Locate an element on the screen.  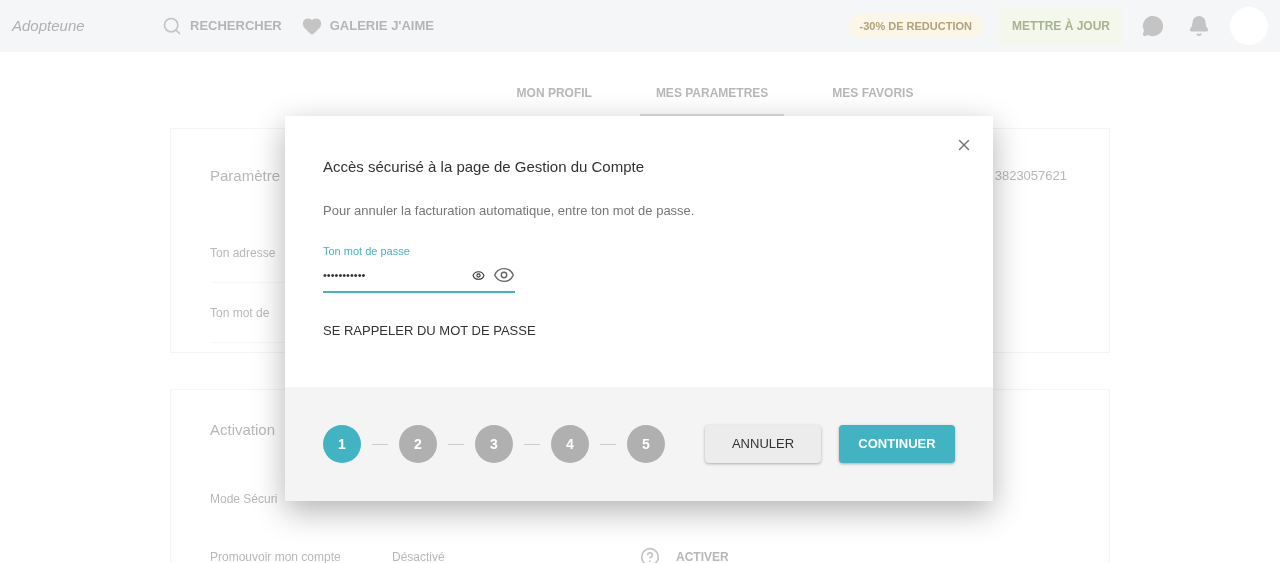
upgrade-button: METTRE À JOUR is located at coordinates (1061, 26).